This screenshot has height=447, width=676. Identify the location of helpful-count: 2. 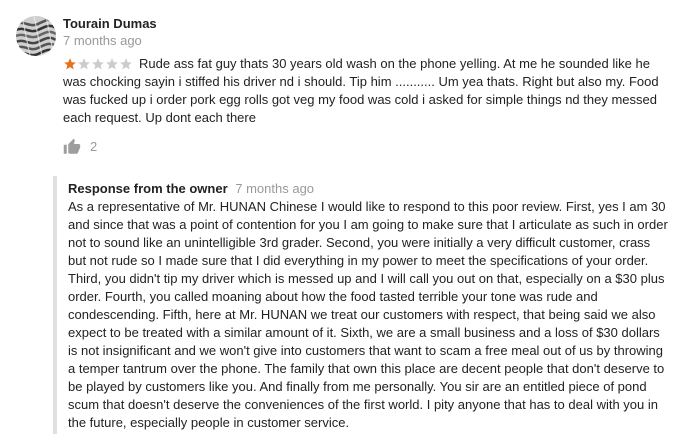
(94, 146).